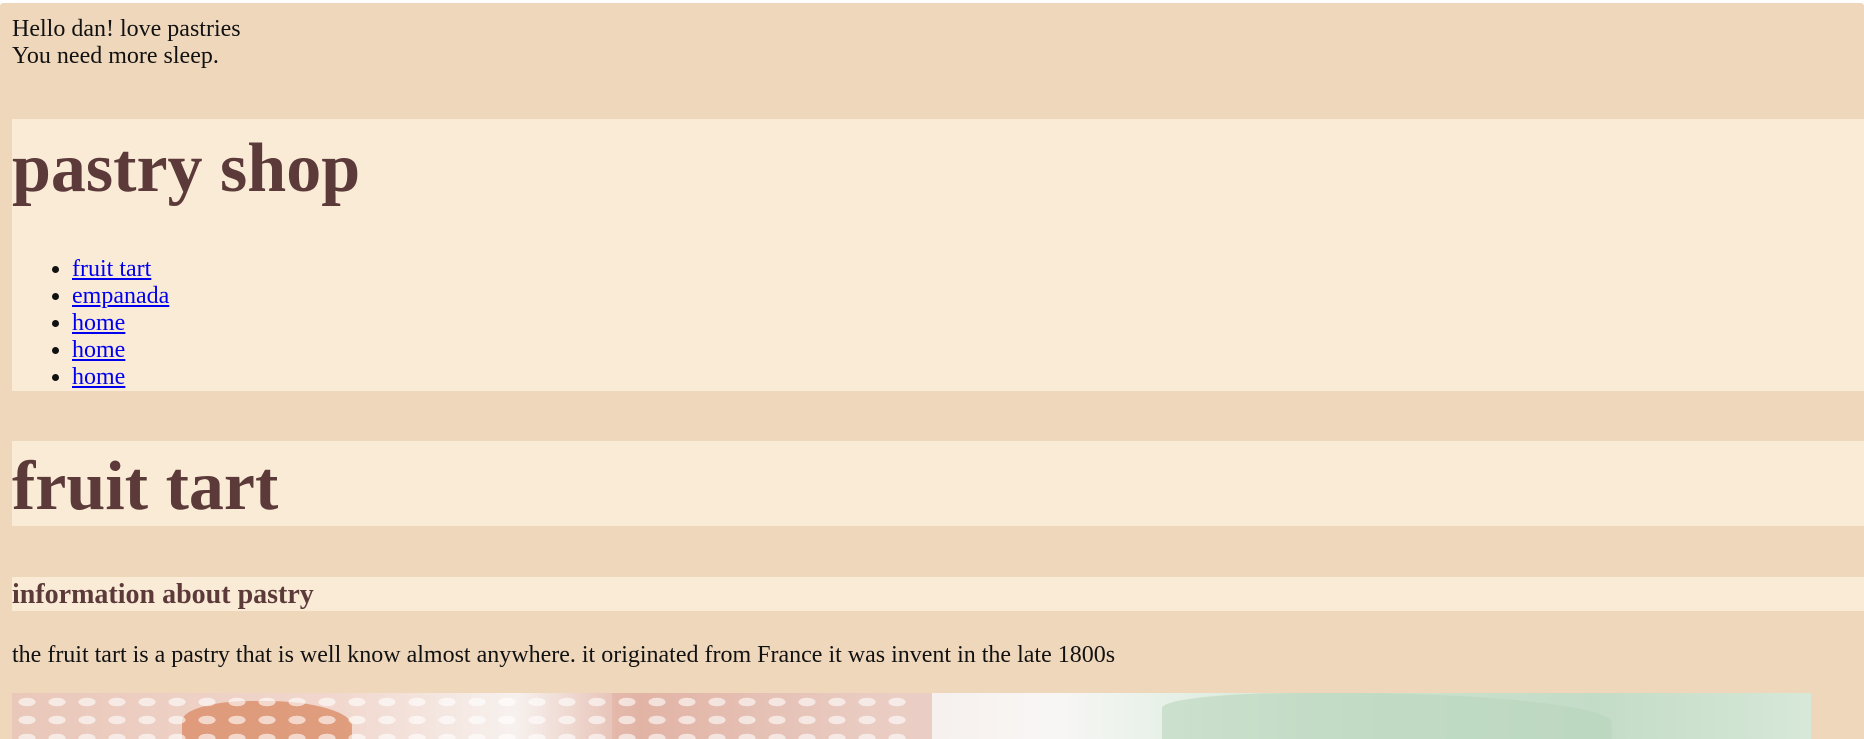 The width and height of the screenshot is (1864, 739). Describe the element at coordinates (145, 486) in the screenshot. I see `page-title: fruit tart` at that location.